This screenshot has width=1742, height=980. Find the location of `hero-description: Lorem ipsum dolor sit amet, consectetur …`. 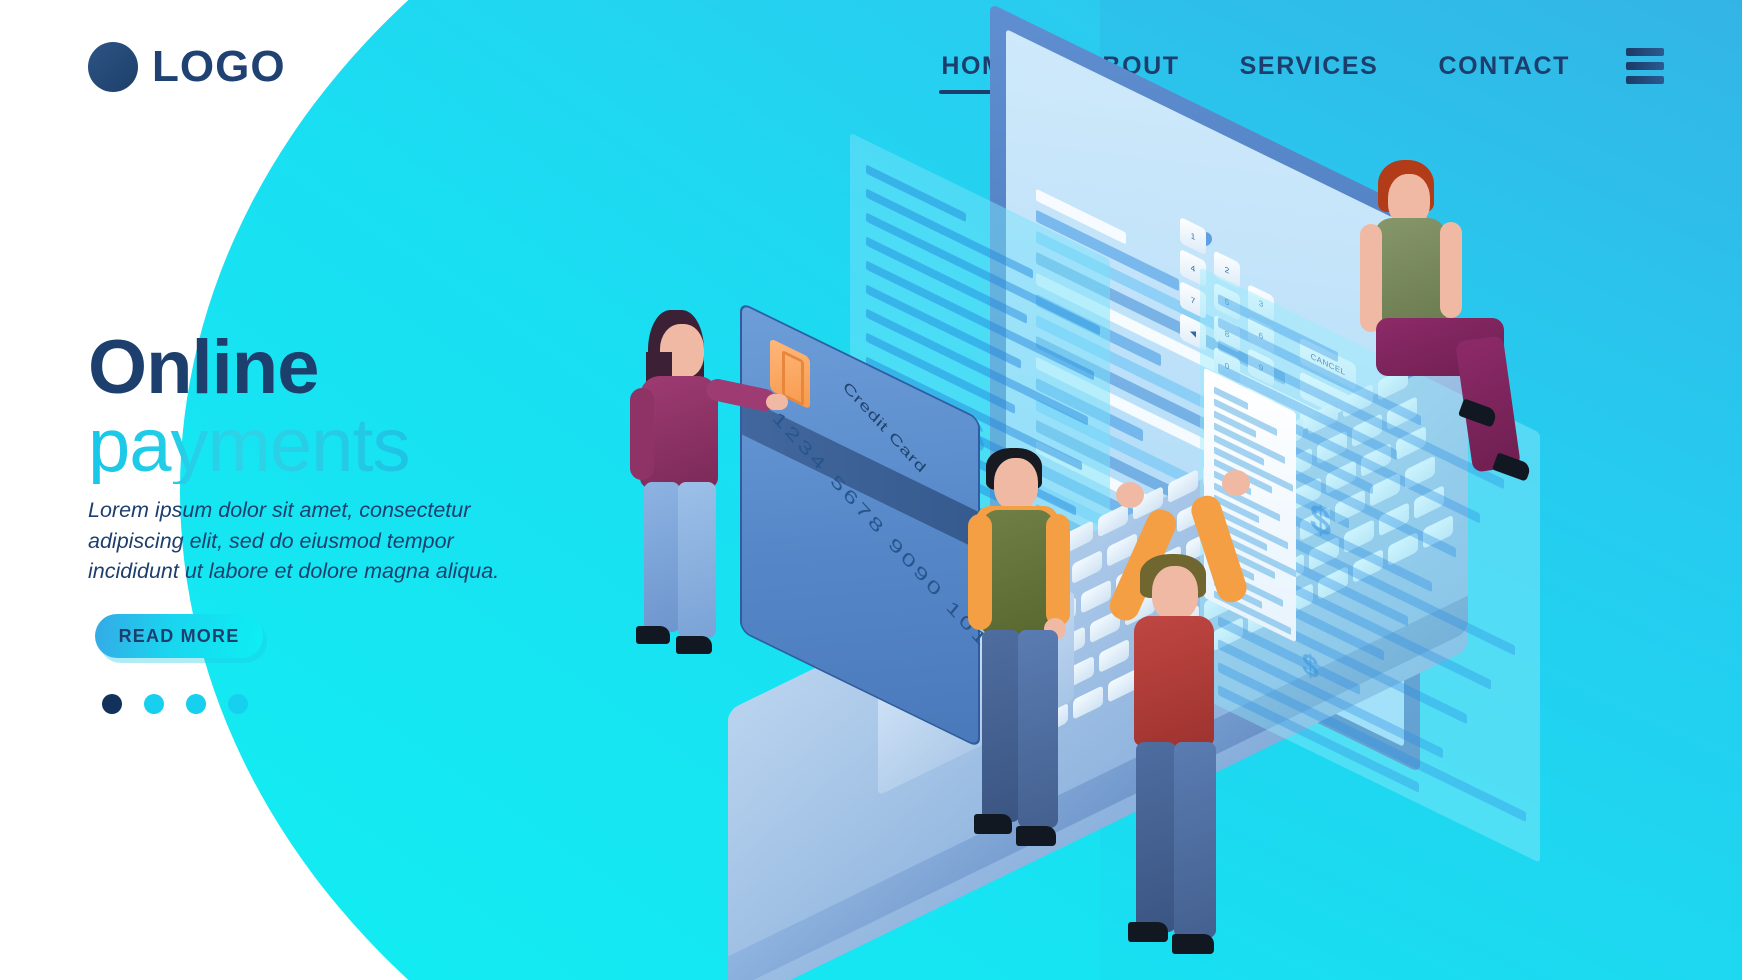

hero-description: Lorem ipsum dolor sit amet, consectetur … is located at coordinates (294, 541).